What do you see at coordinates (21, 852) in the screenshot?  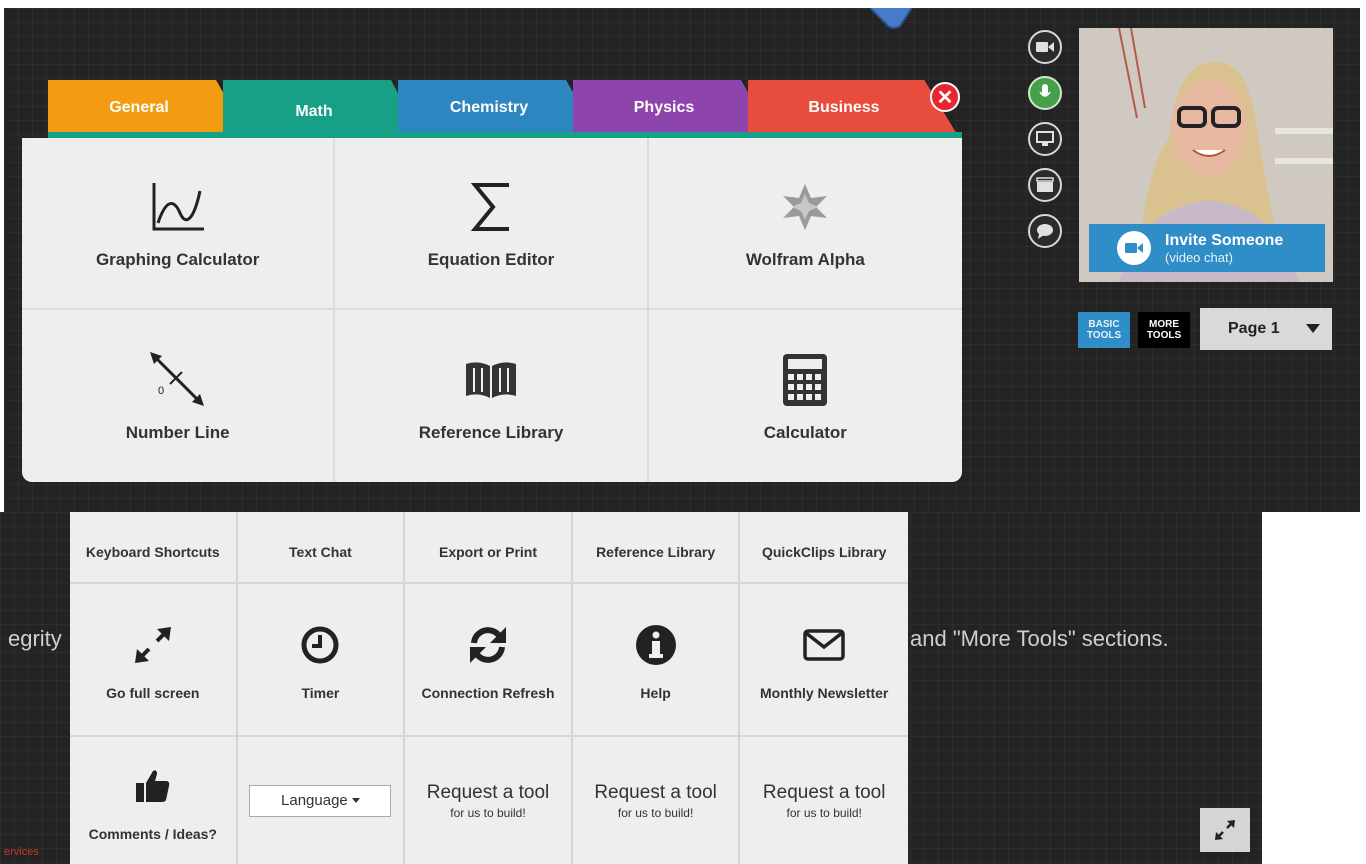 I see `services-link-fragment: ervices` at bounding box center [21, 852].